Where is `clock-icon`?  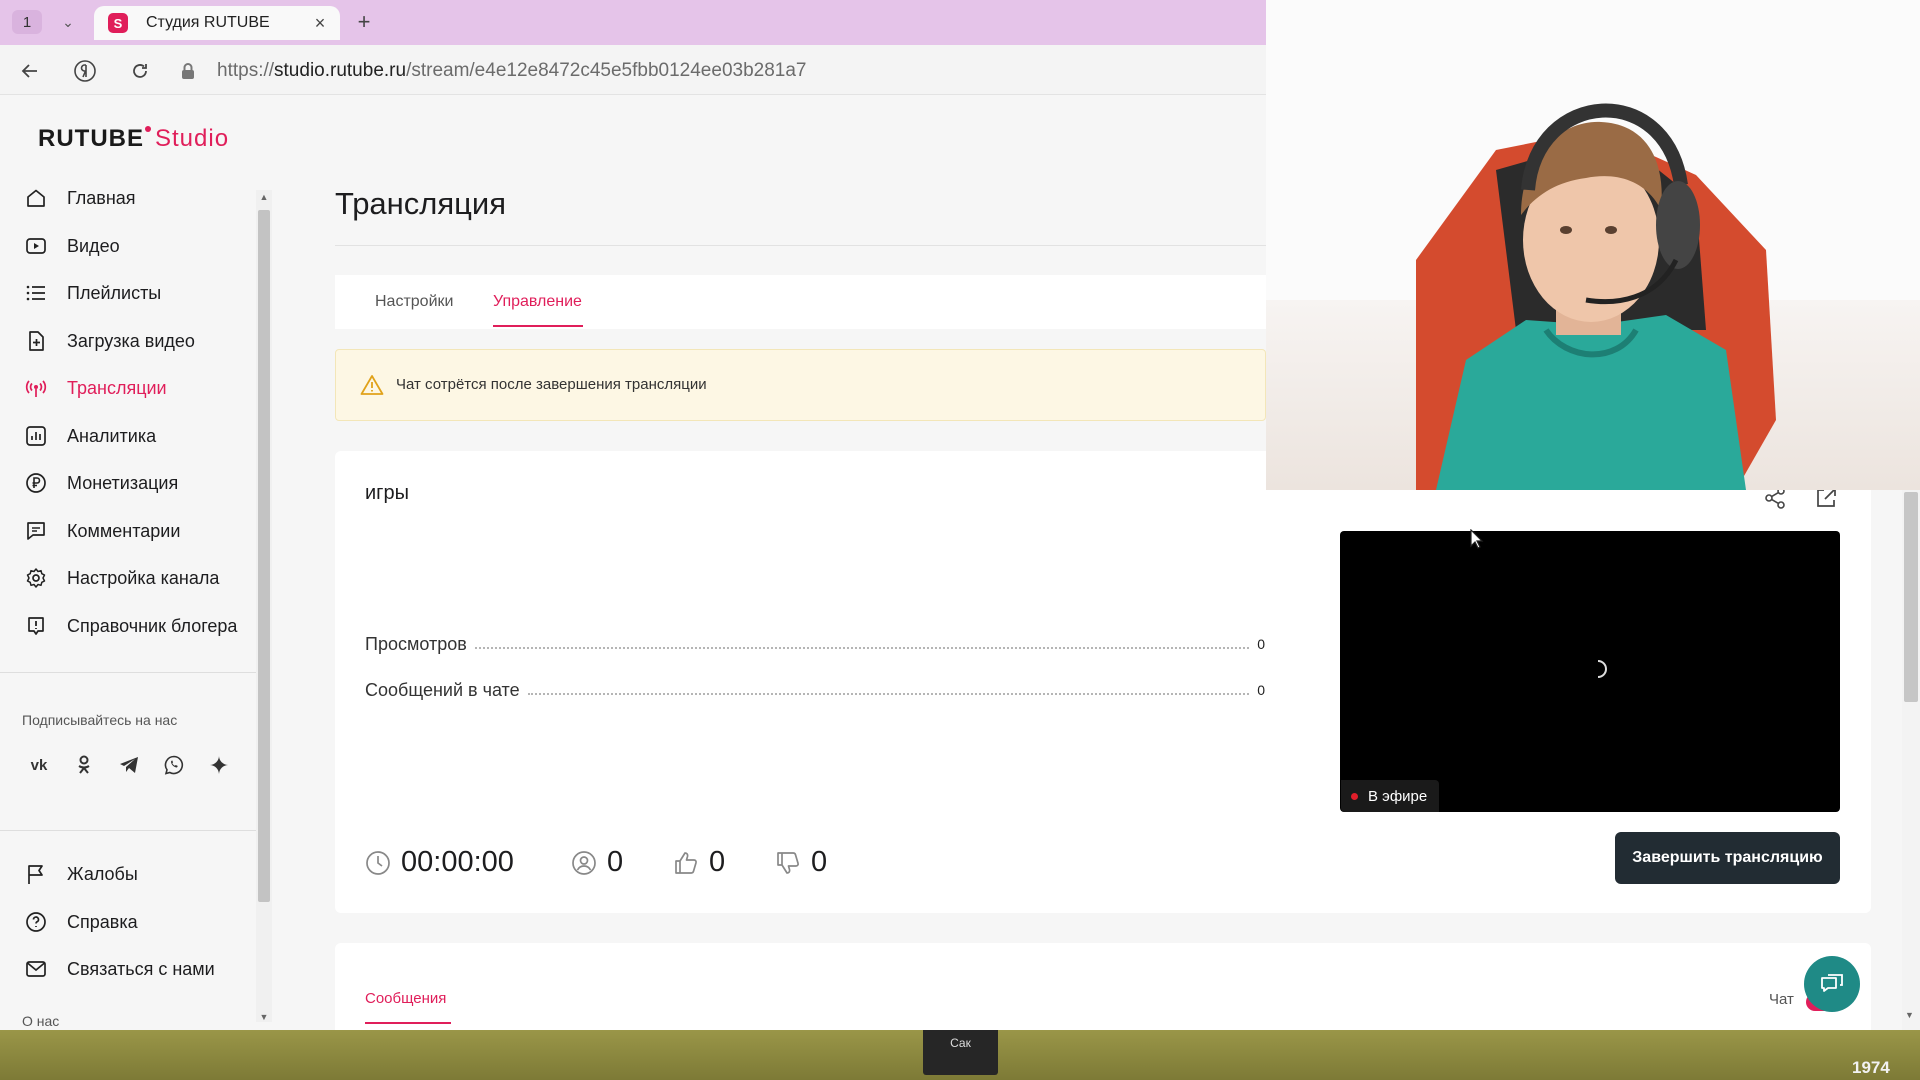
clock-icon is located at coordinates (378, 863).